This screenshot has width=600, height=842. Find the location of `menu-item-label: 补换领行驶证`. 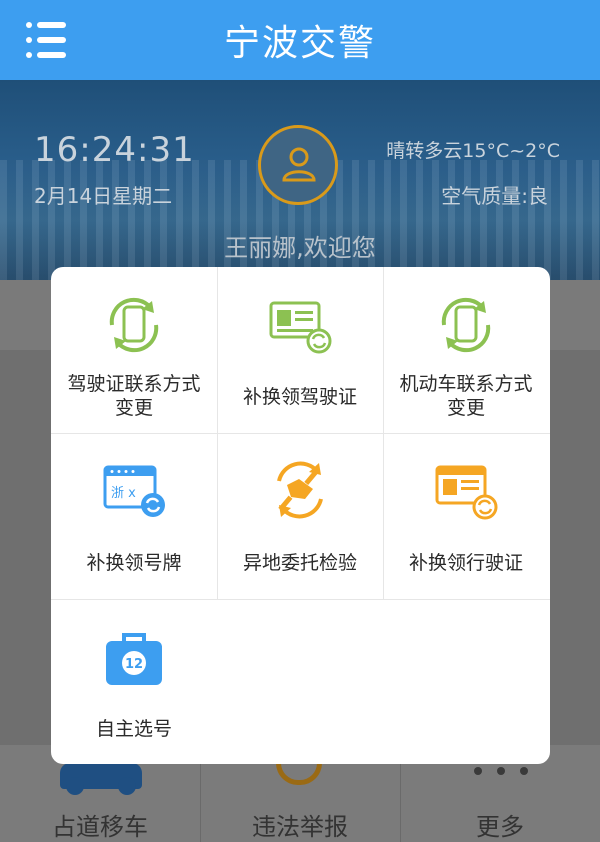

menu-item-label: 补换领行驶证 is located at coordinates (465, 563).